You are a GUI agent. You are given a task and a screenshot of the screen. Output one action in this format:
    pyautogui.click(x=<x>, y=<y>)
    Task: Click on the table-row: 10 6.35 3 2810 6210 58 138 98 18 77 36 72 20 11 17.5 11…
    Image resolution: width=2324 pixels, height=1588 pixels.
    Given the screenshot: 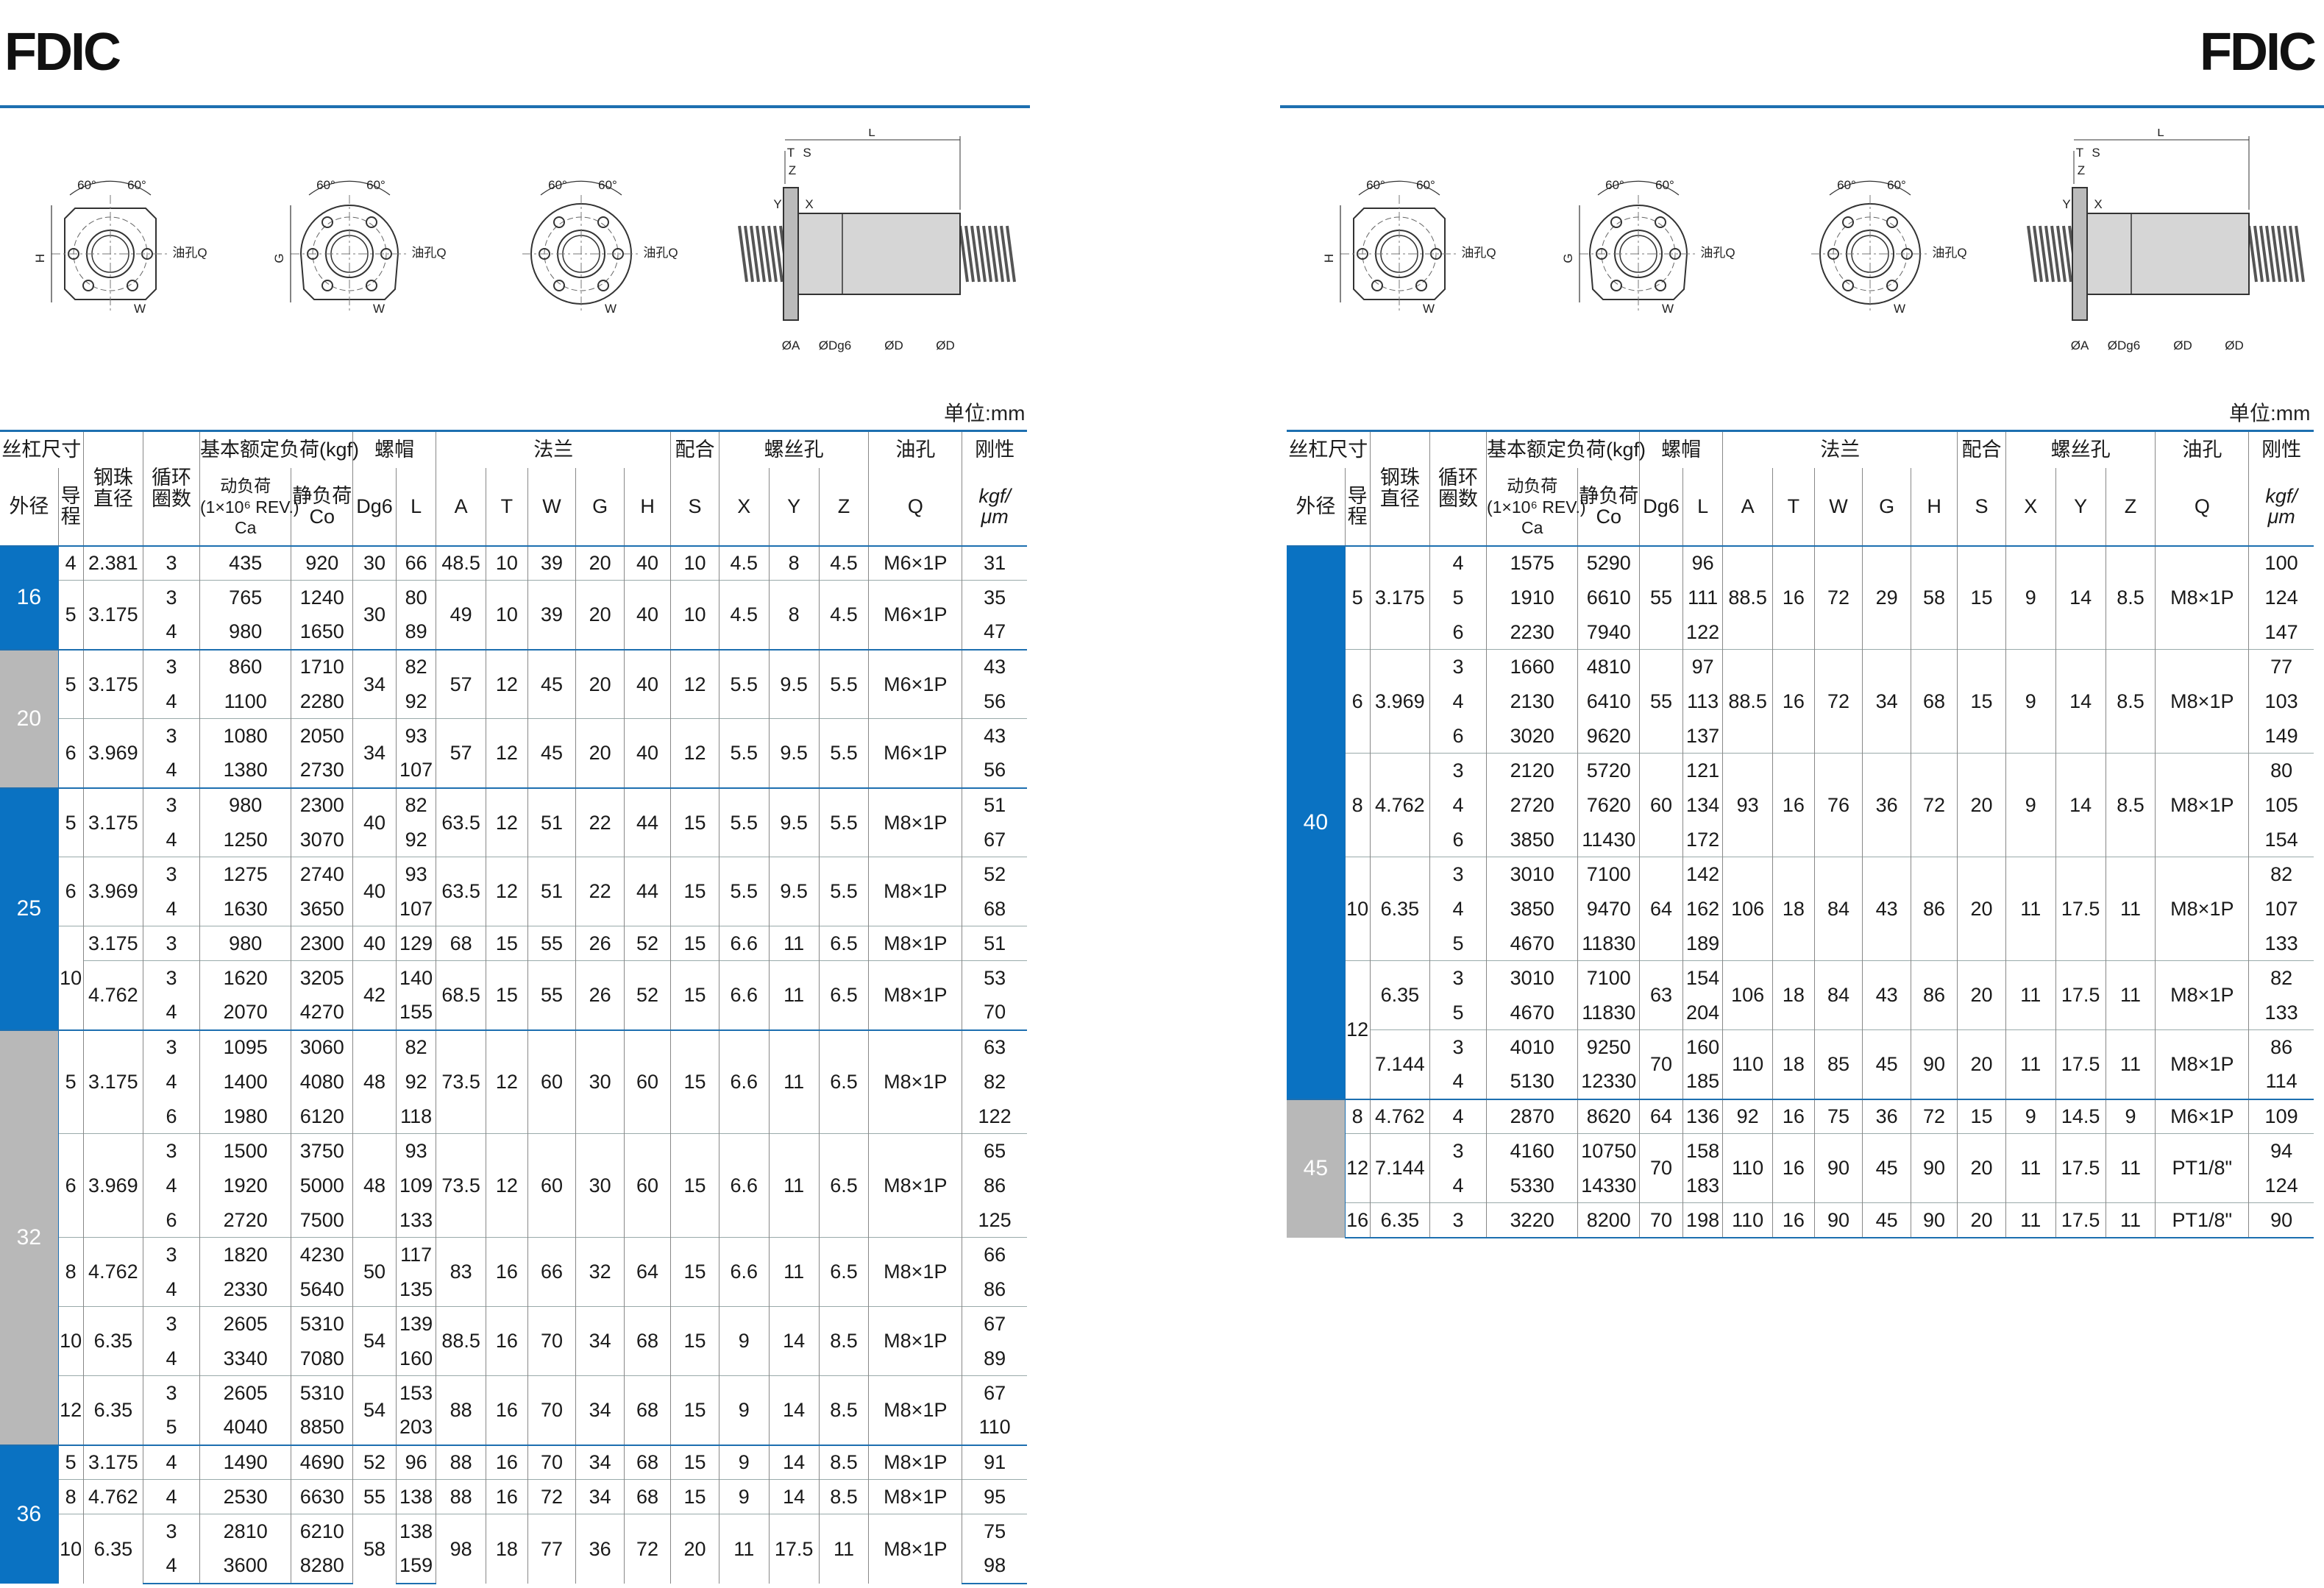 What is the action you would take?
    pyautogui.click(x=513, y=1549)
    